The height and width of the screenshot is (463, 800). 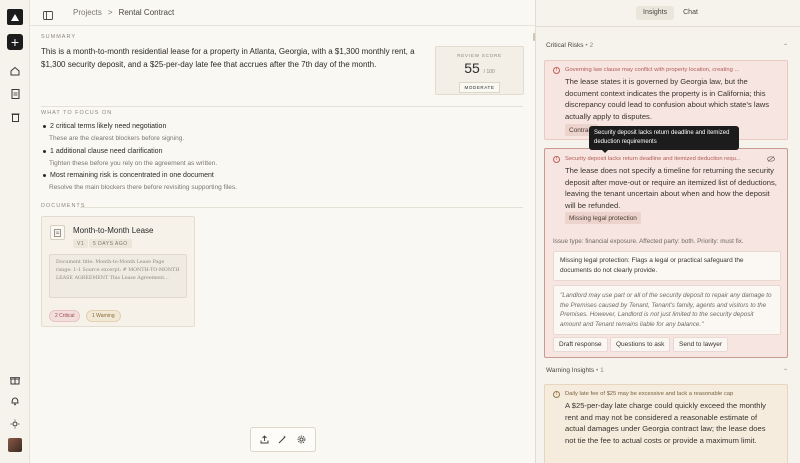 I want to click on eye-off-icon, so click(x=771, y=160).